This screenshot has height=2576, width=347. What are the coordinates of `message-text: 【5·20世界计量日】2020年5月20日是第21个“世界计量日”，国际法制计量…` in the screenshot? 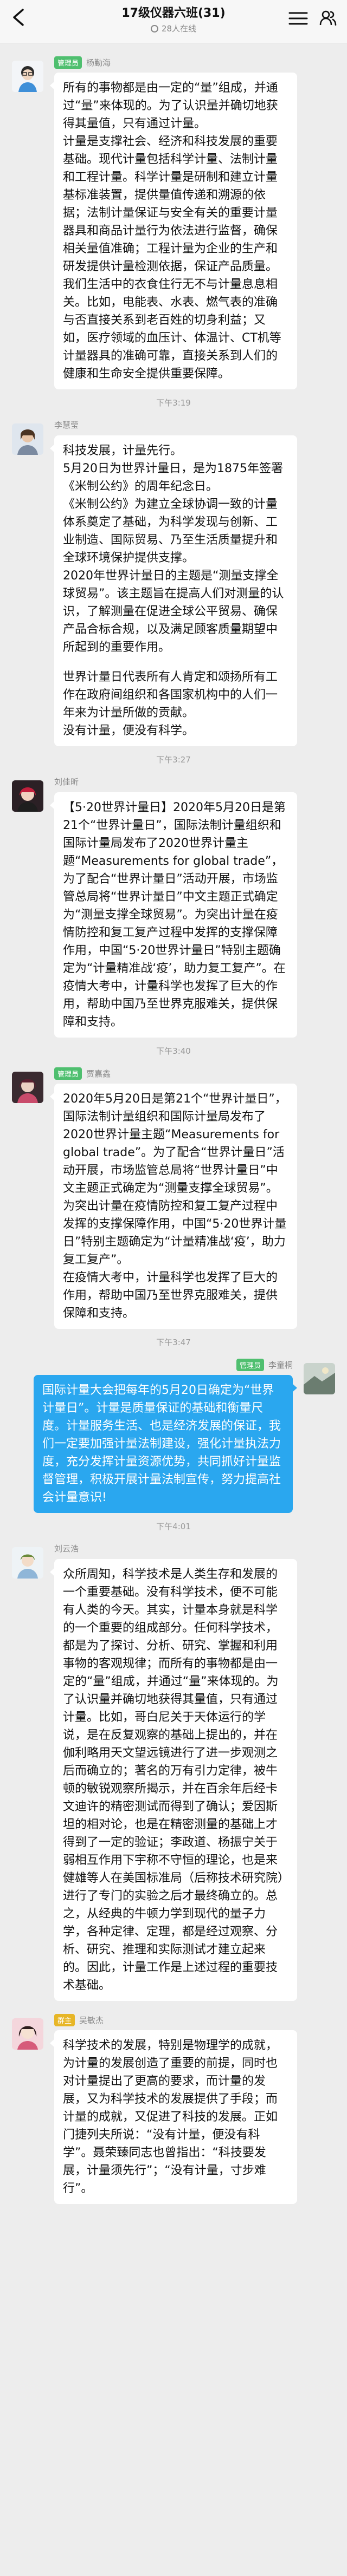 It's located at (175, 915).